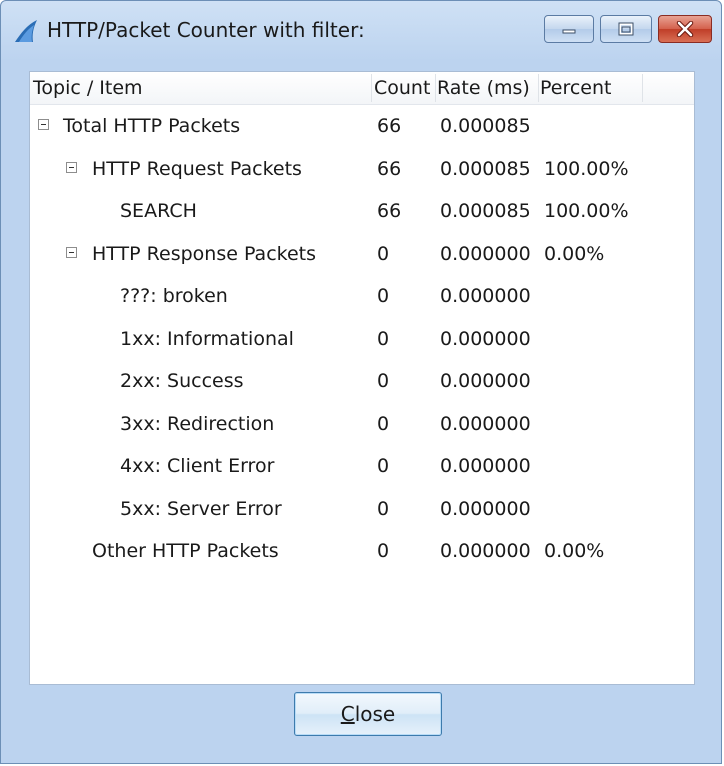  I want to click on tree-row: Total HTTP Packets 66 0.000085, so click(362, 127).